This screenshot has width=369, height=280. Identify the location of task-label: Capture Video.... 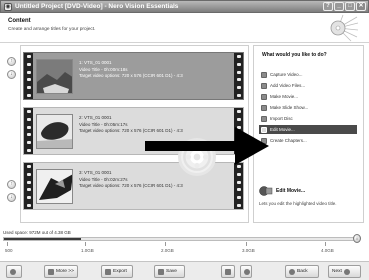
(286, 74).